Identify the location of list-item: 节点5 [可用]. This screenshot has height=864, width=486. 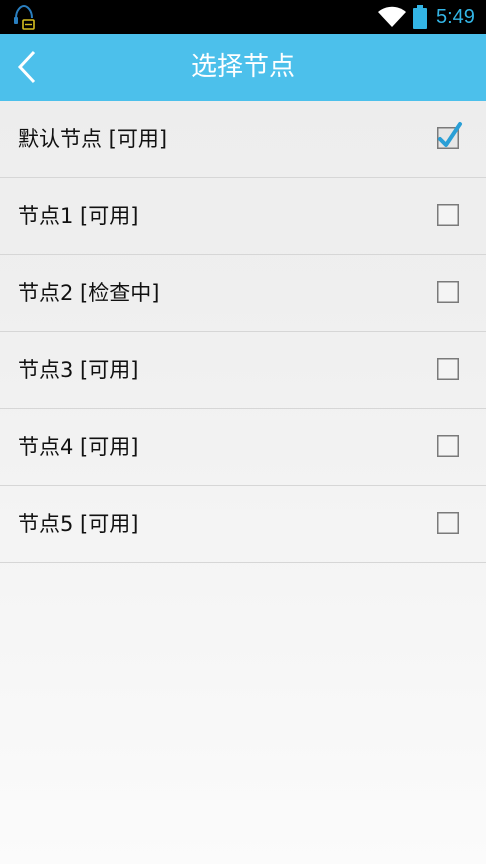
(243, 524).